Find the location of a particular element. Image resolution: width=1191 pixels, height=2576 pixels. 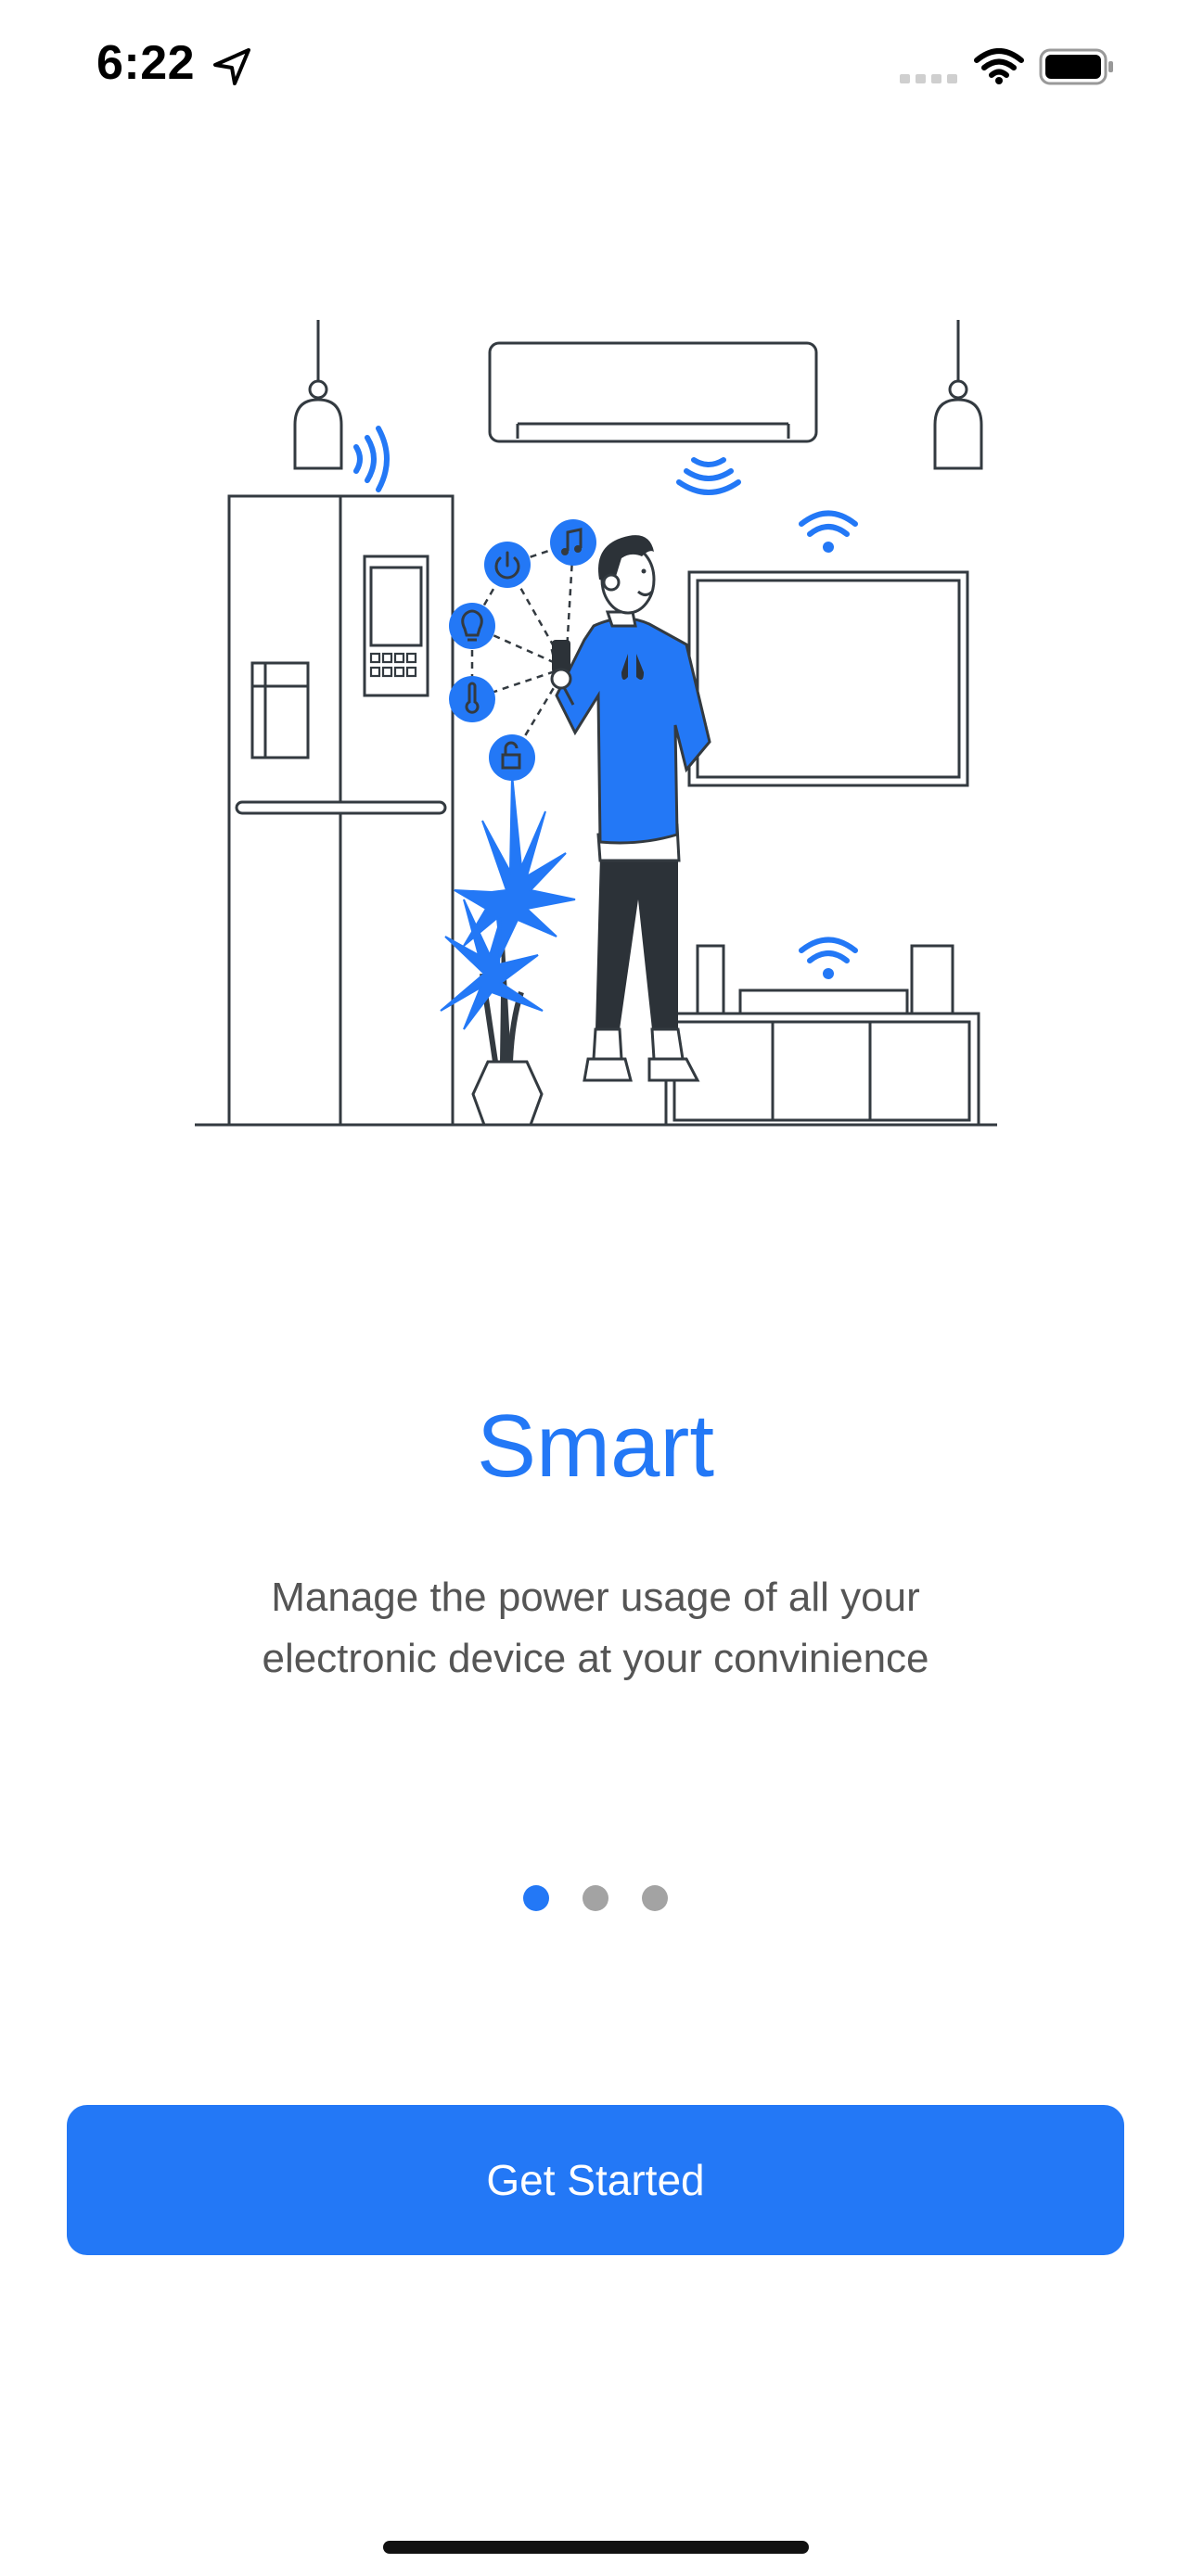

music-note-icon is located at coordinates (573, 542).